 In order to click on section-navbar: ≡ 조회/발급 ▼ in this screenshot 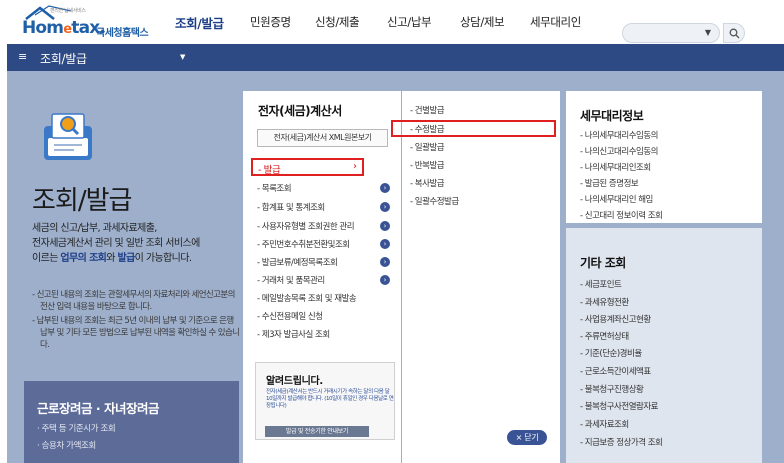, I will do `click(395, 57)`.